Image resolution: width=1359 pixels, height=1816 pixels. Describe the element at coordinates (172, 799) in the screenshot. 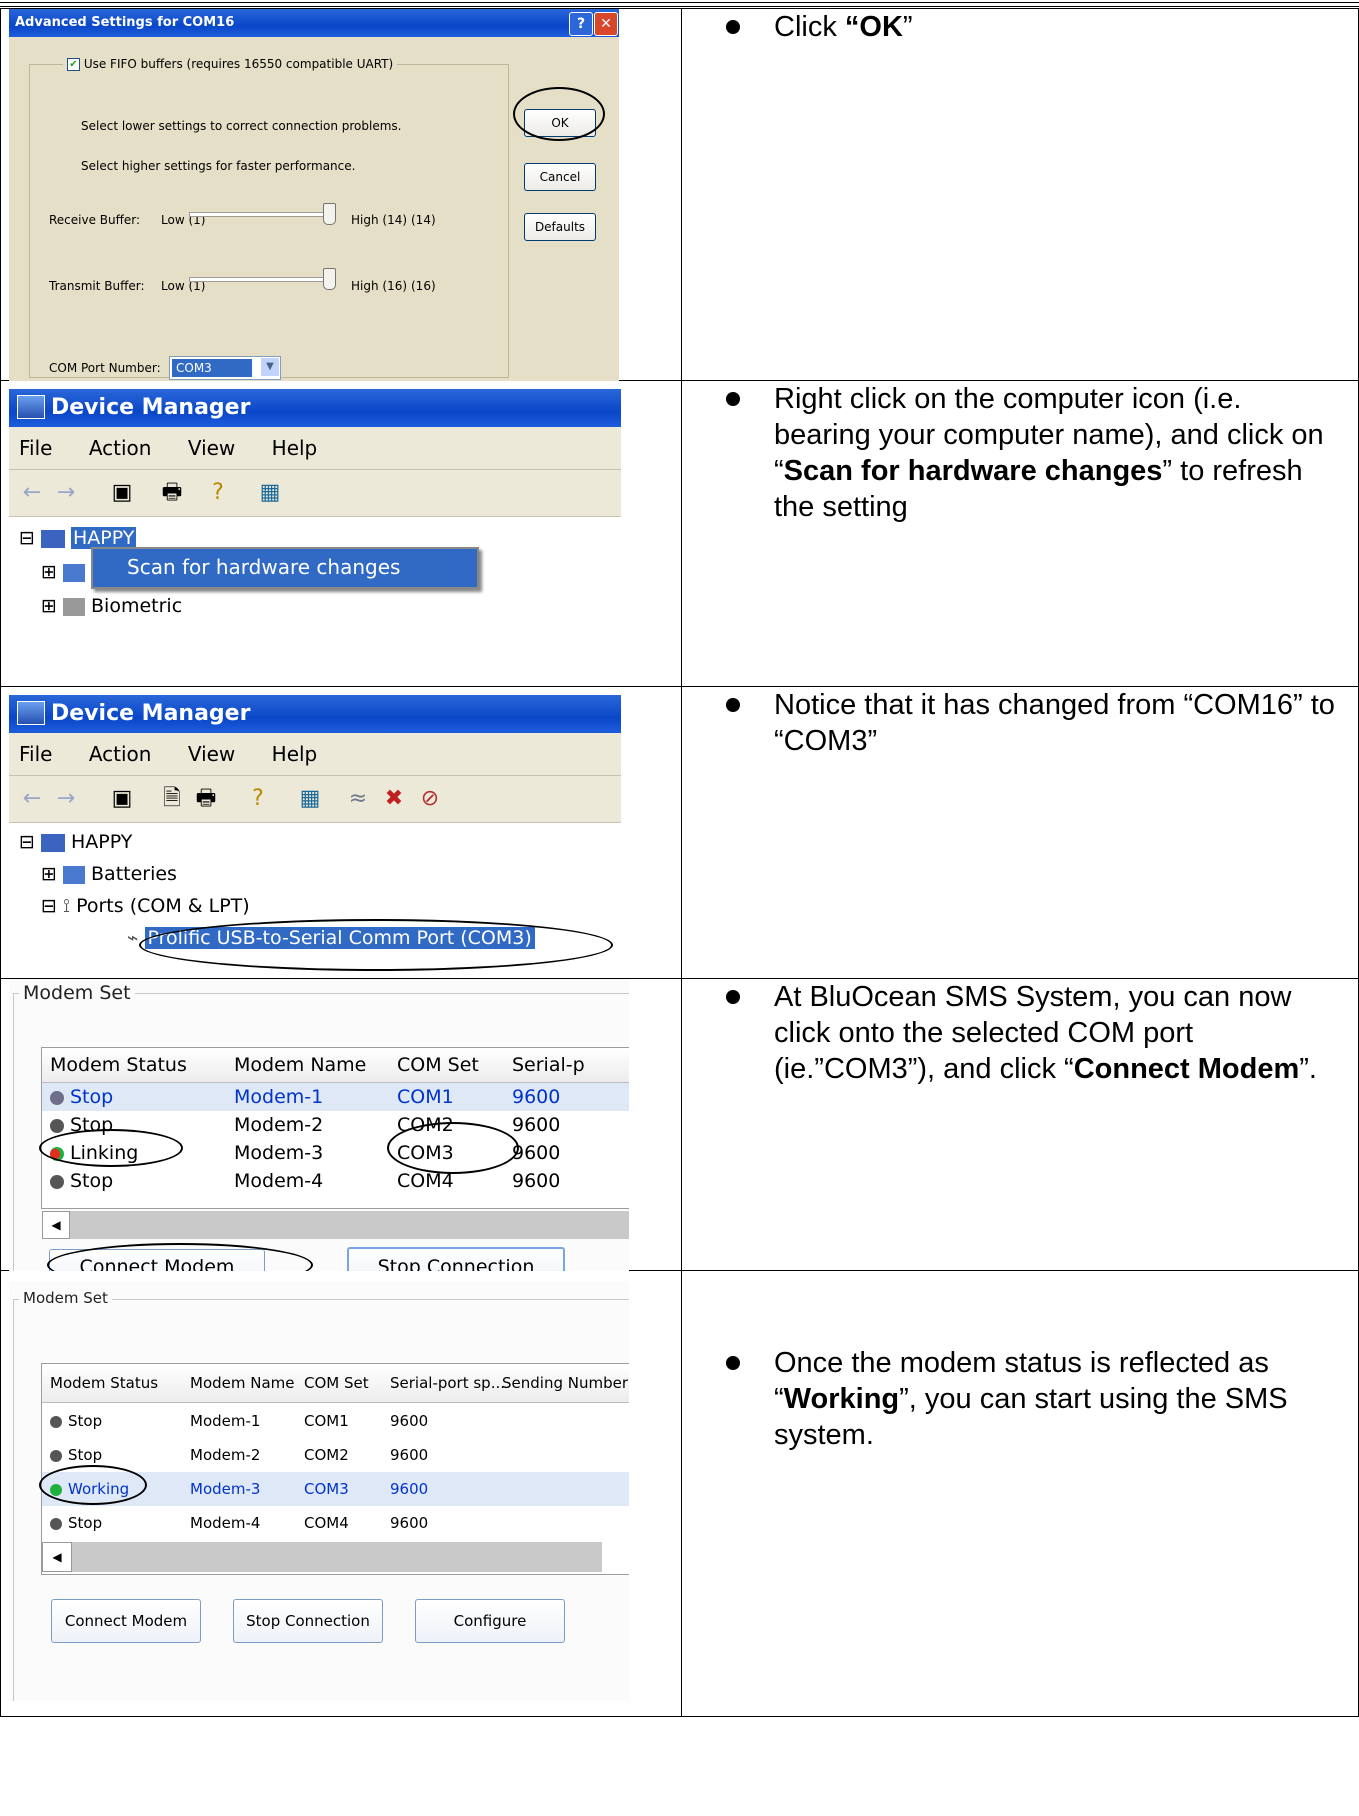

I see `properties-icon: 🗎` at that location.